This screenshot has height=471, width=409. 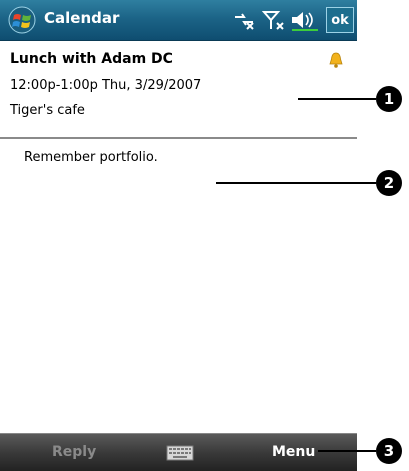 I want to click on connectivity-icon, so click(x=244, y=20).